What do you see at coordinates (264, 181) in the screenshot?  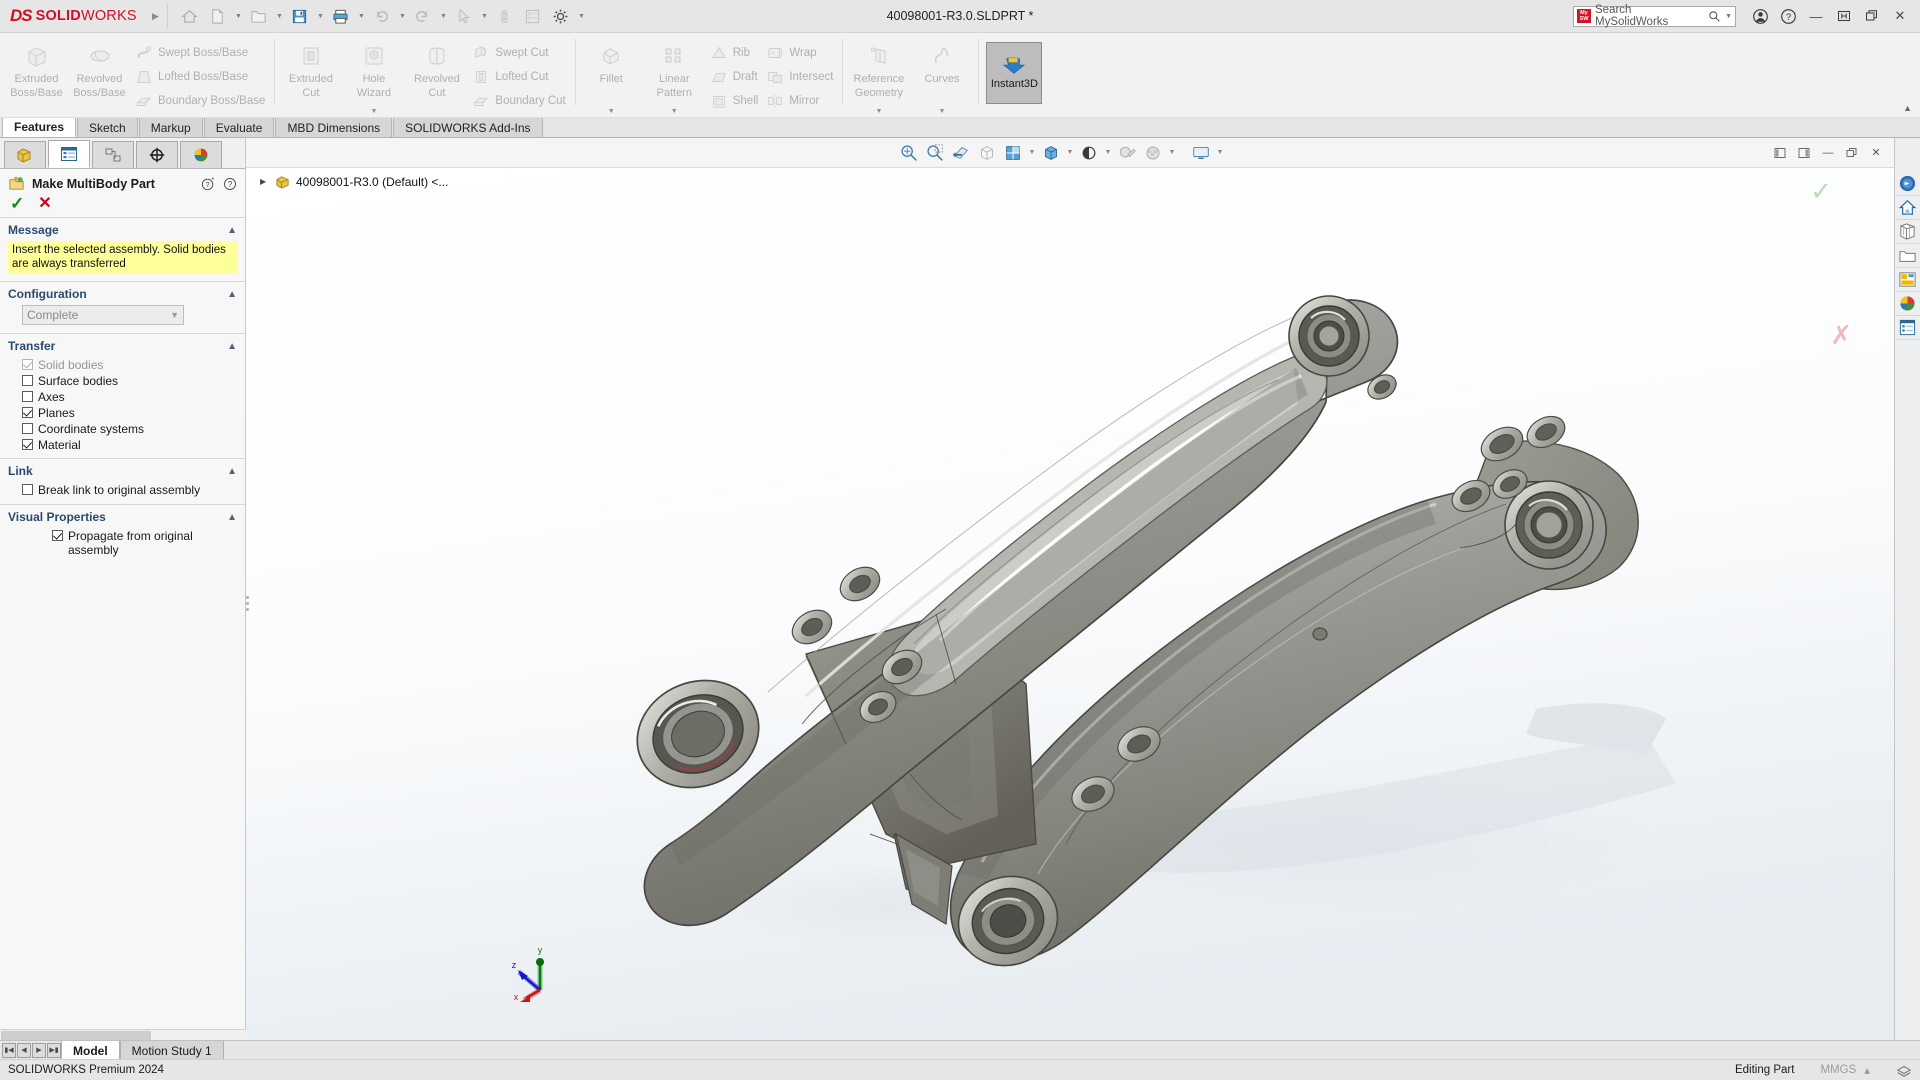 I see `tree-expand-arrow-icon: ▶` at bounding box center [264, 181].